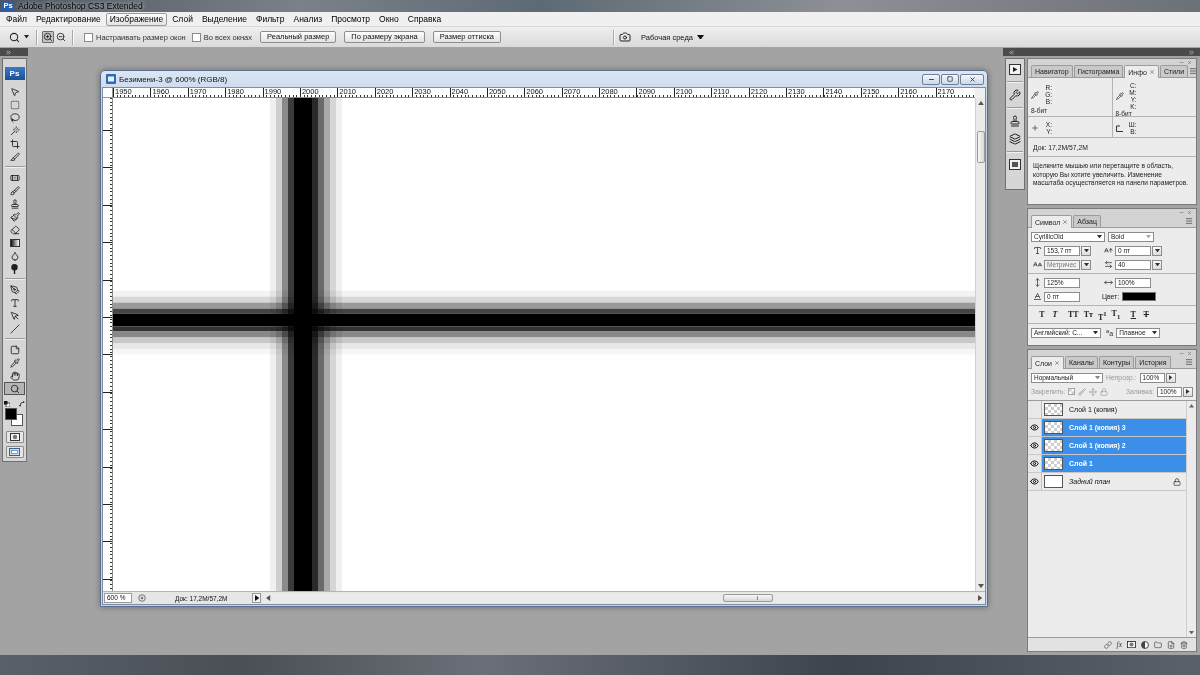  Describe the element at coordinates (980, 344) in the screenshot. I see `vertical-scrollbar` at that location.